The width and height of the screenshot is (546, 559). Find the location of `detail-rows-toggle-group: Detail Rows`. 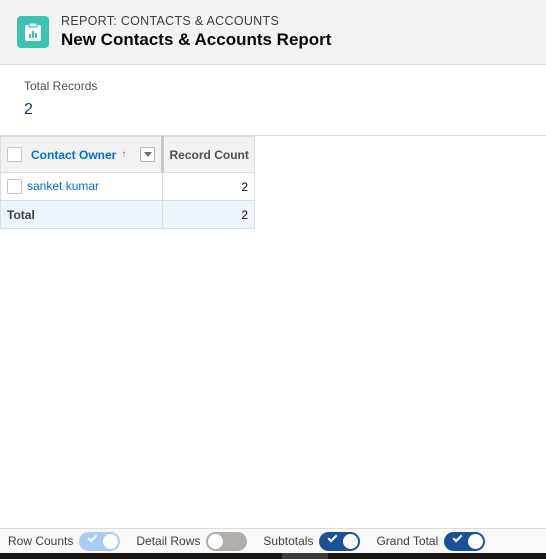

detail-rows-toggle-group: Detail Rows is located at coordinates (192, 541).